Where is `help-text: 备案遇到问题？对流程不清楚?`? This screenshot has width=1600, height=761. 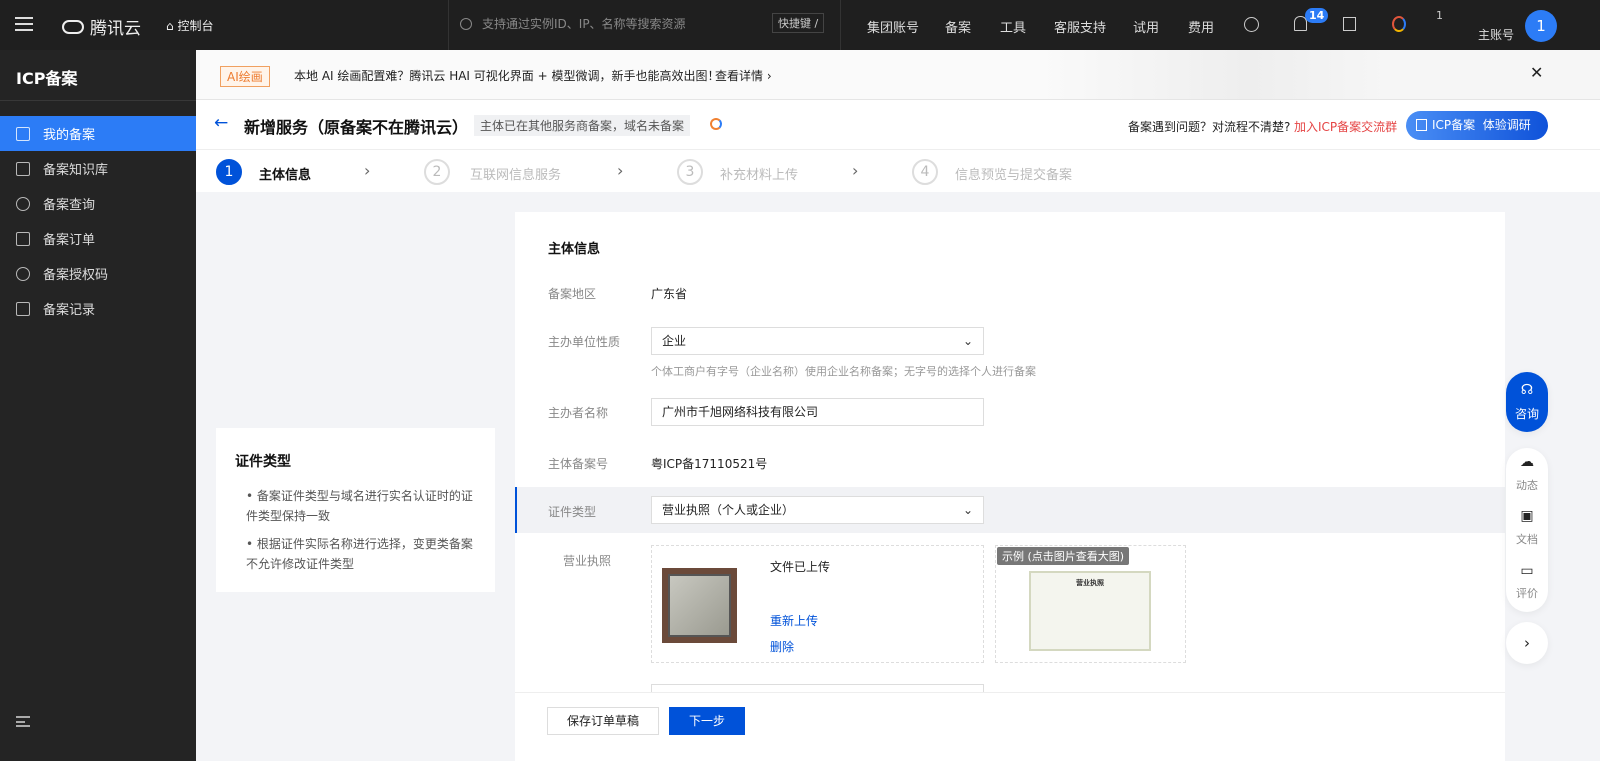
help-text: 备案遇到问题？对流程不清楚? is located at coordinates (1209, 127).